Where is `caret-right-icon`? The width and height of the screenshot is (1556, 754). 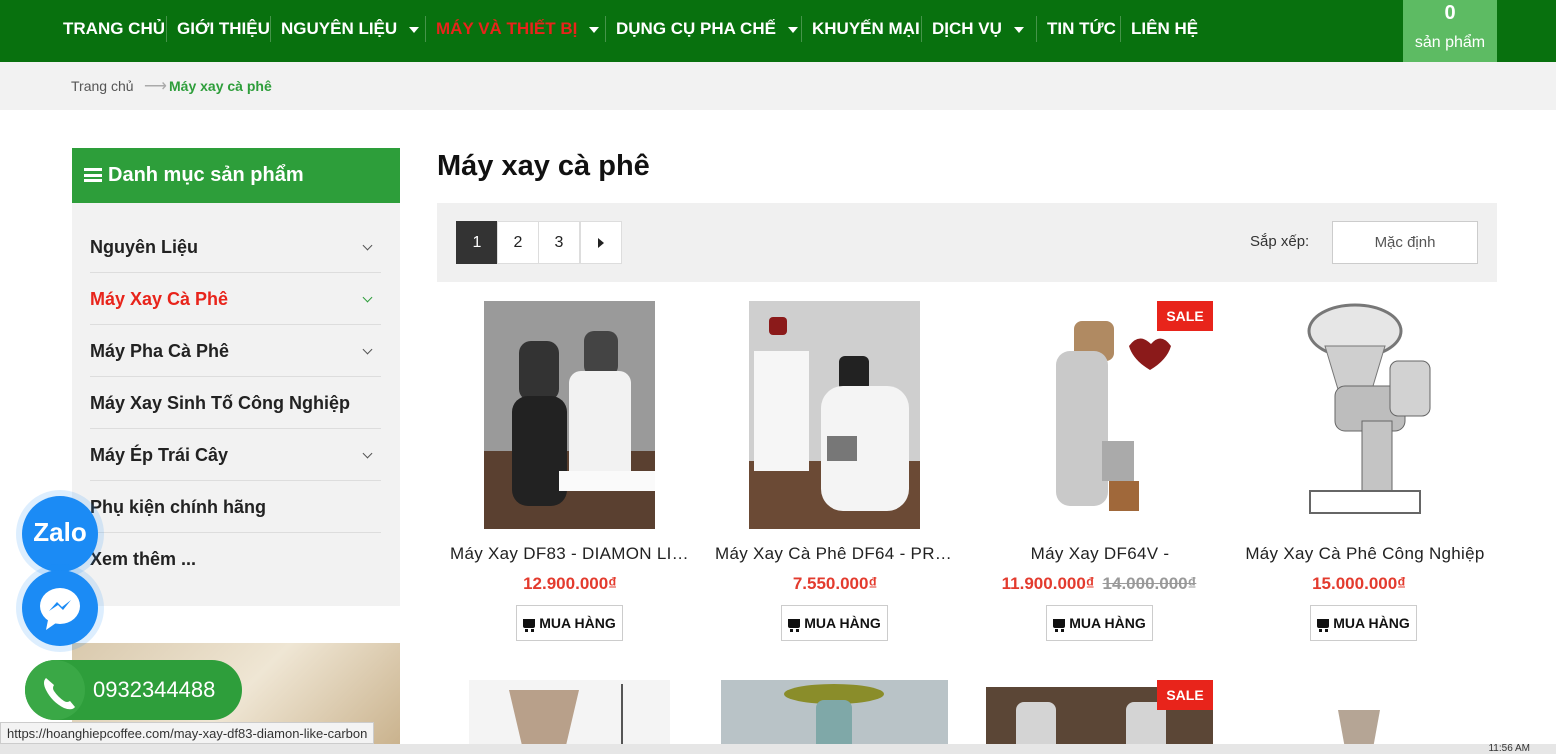 caret-right-icon is located at coordinates (601, 242).